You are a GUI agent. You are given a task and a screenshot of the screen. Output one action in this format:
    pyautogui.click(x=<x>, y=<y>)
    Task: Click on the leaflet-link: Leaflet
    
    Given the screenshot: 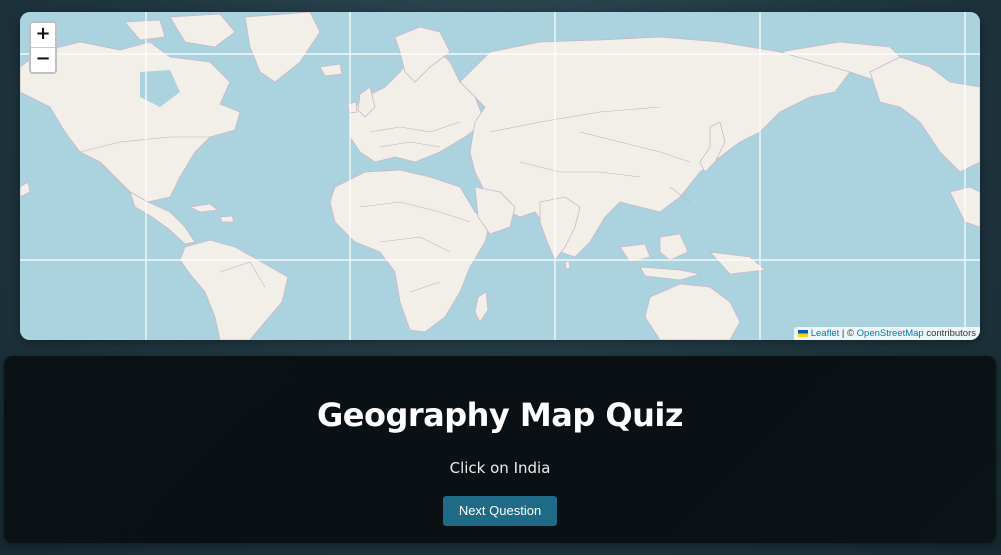 What is the action you would take?
    pyautogui.click(x=825, y=333)
    